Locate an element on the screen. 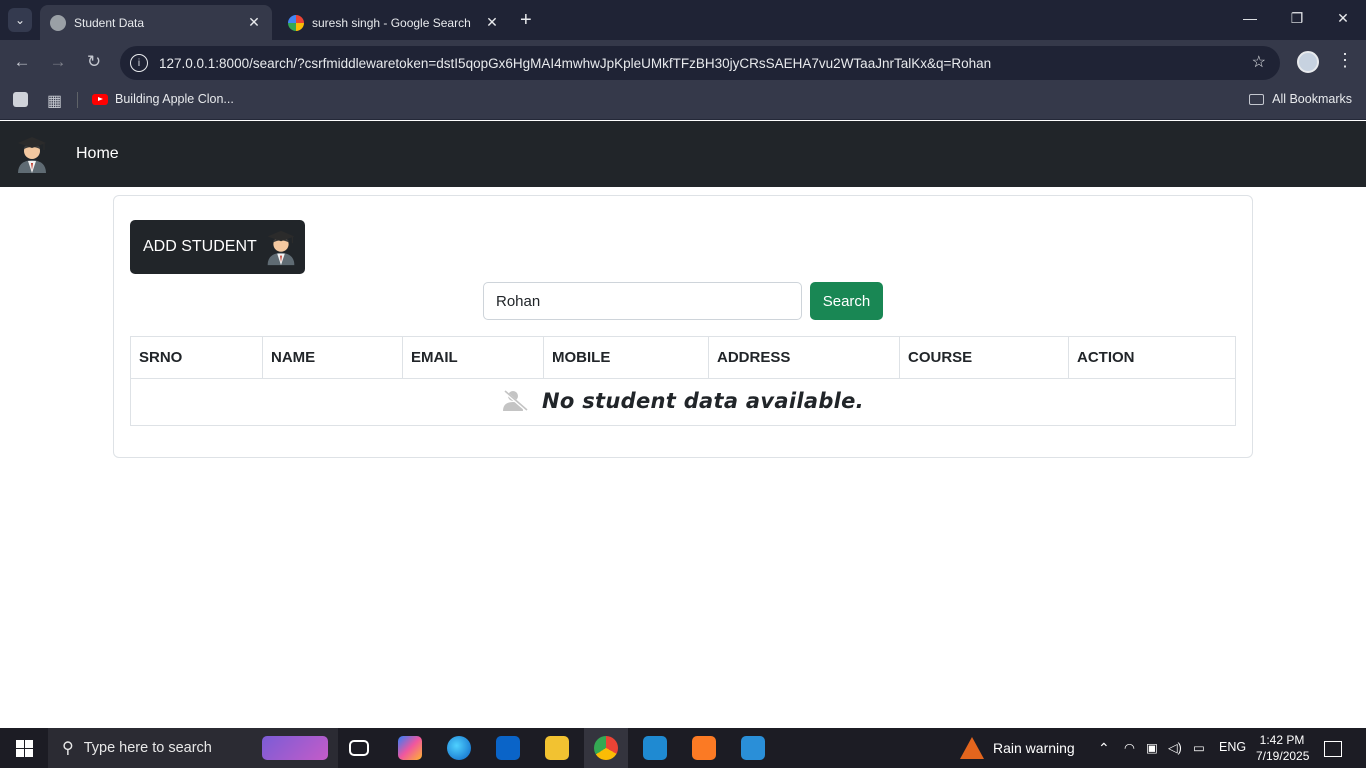 The width and height of the screenshot is (1366, 768). add-student-label: ADD STUDENT is located at coordinates (200, 246).